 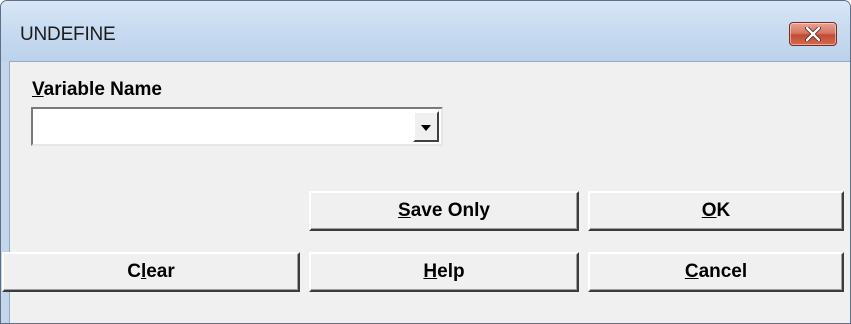 I want to click on variable-name-combobox, so click(x=237, y=126).